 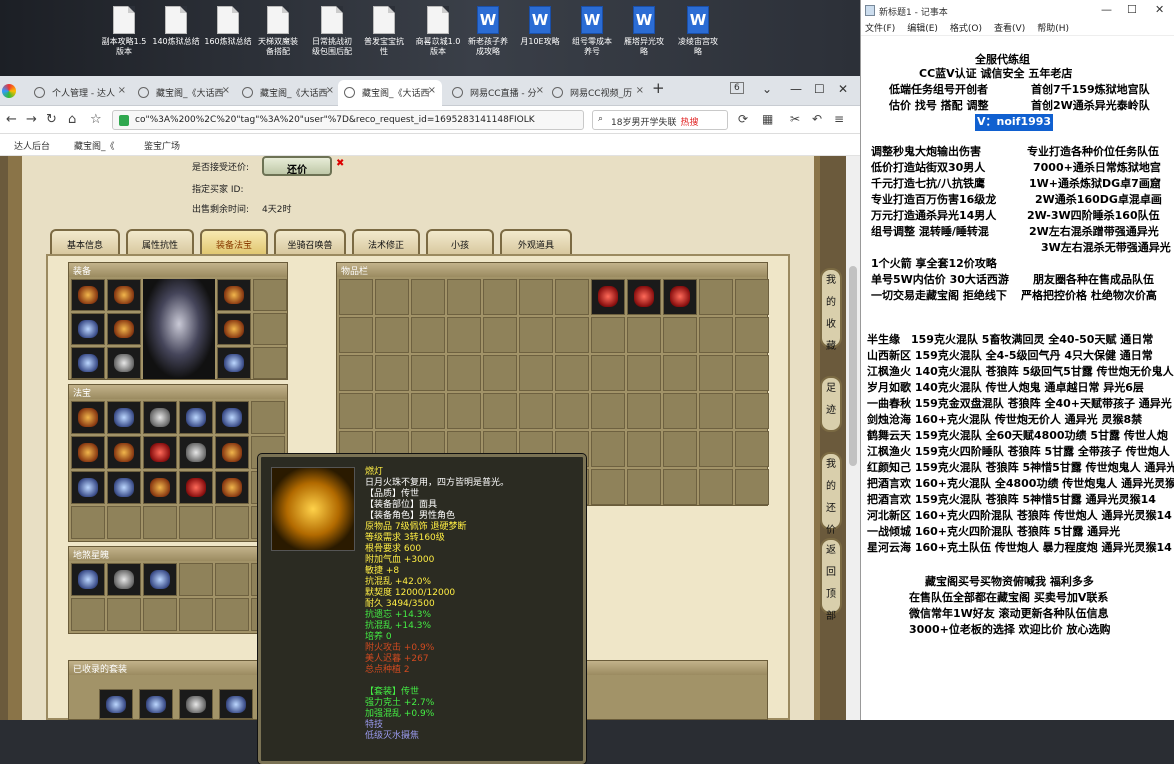 I want to click on desktop-icon: W 凌绫宙宫攻 略, so click(x=698, y=31).